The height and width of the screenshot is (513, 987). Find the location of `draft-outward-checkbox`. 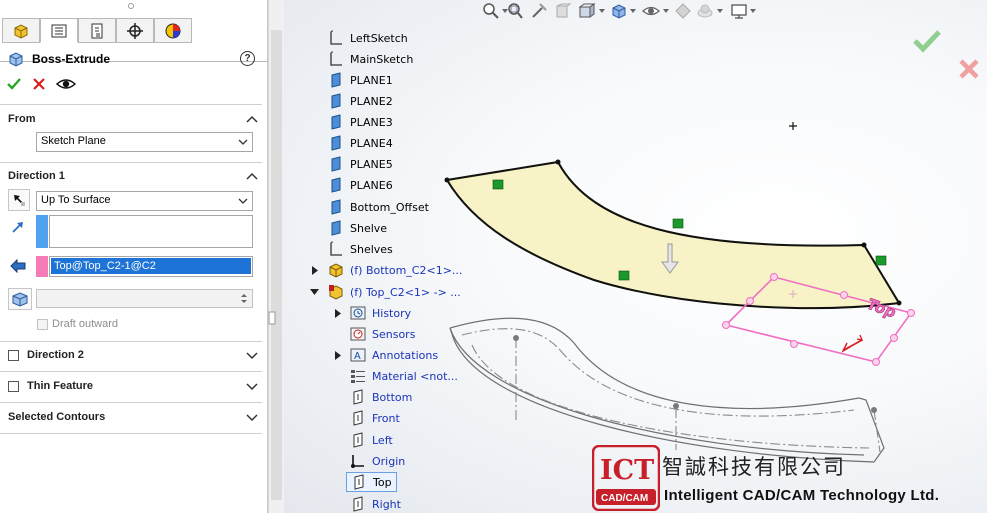

draft-outward-checkbox is located at coordinates (42, 324).